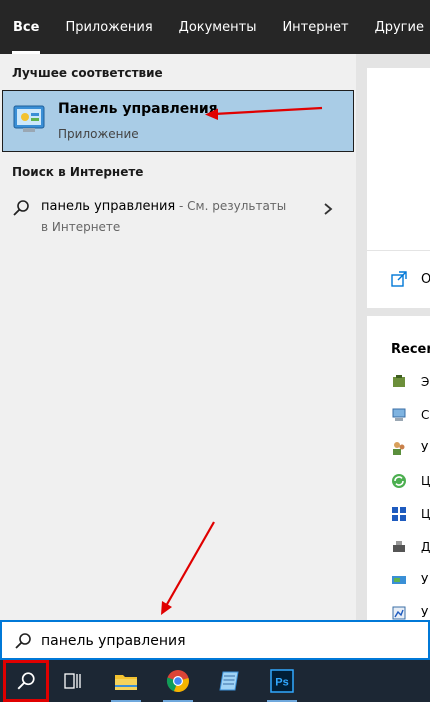 The image size is (430, 702). I want to click on web-result-text: панель управления - См. результаты, so click(163, 206).